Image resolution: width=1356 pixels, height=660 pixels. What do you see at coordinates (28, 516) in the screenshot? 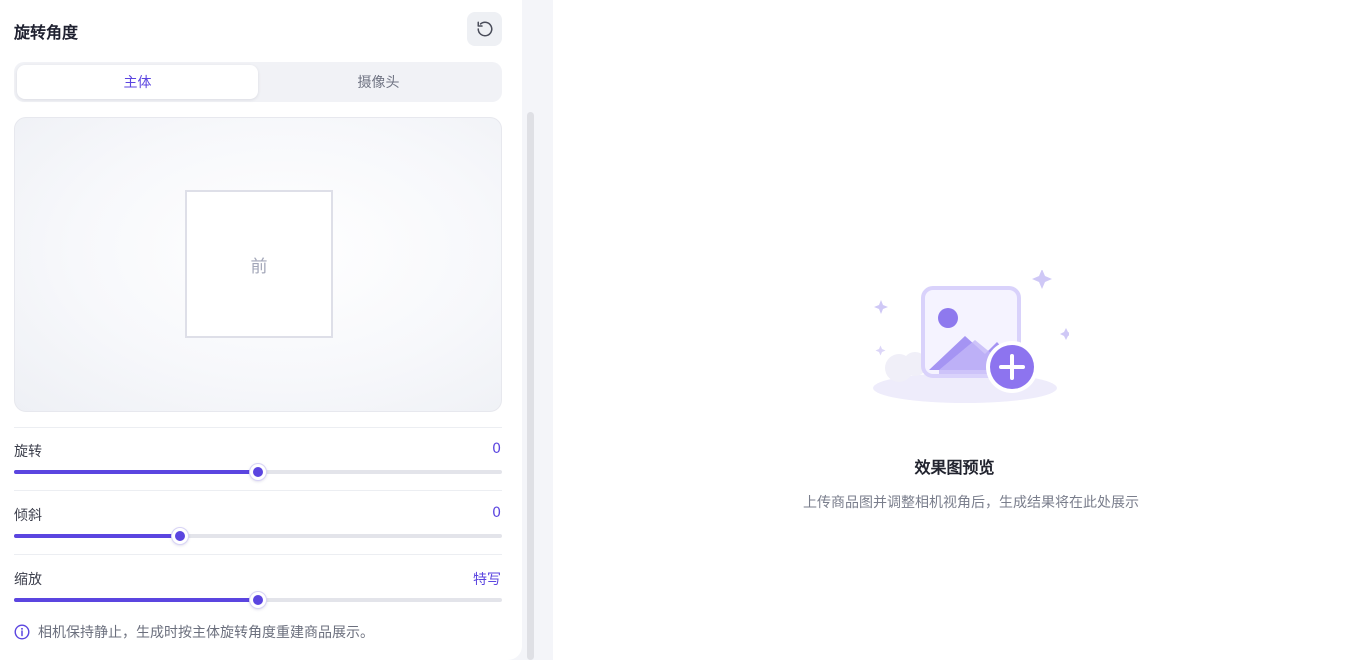
I see `tilt-label: 倾斜` at bounding box center [28, 516].